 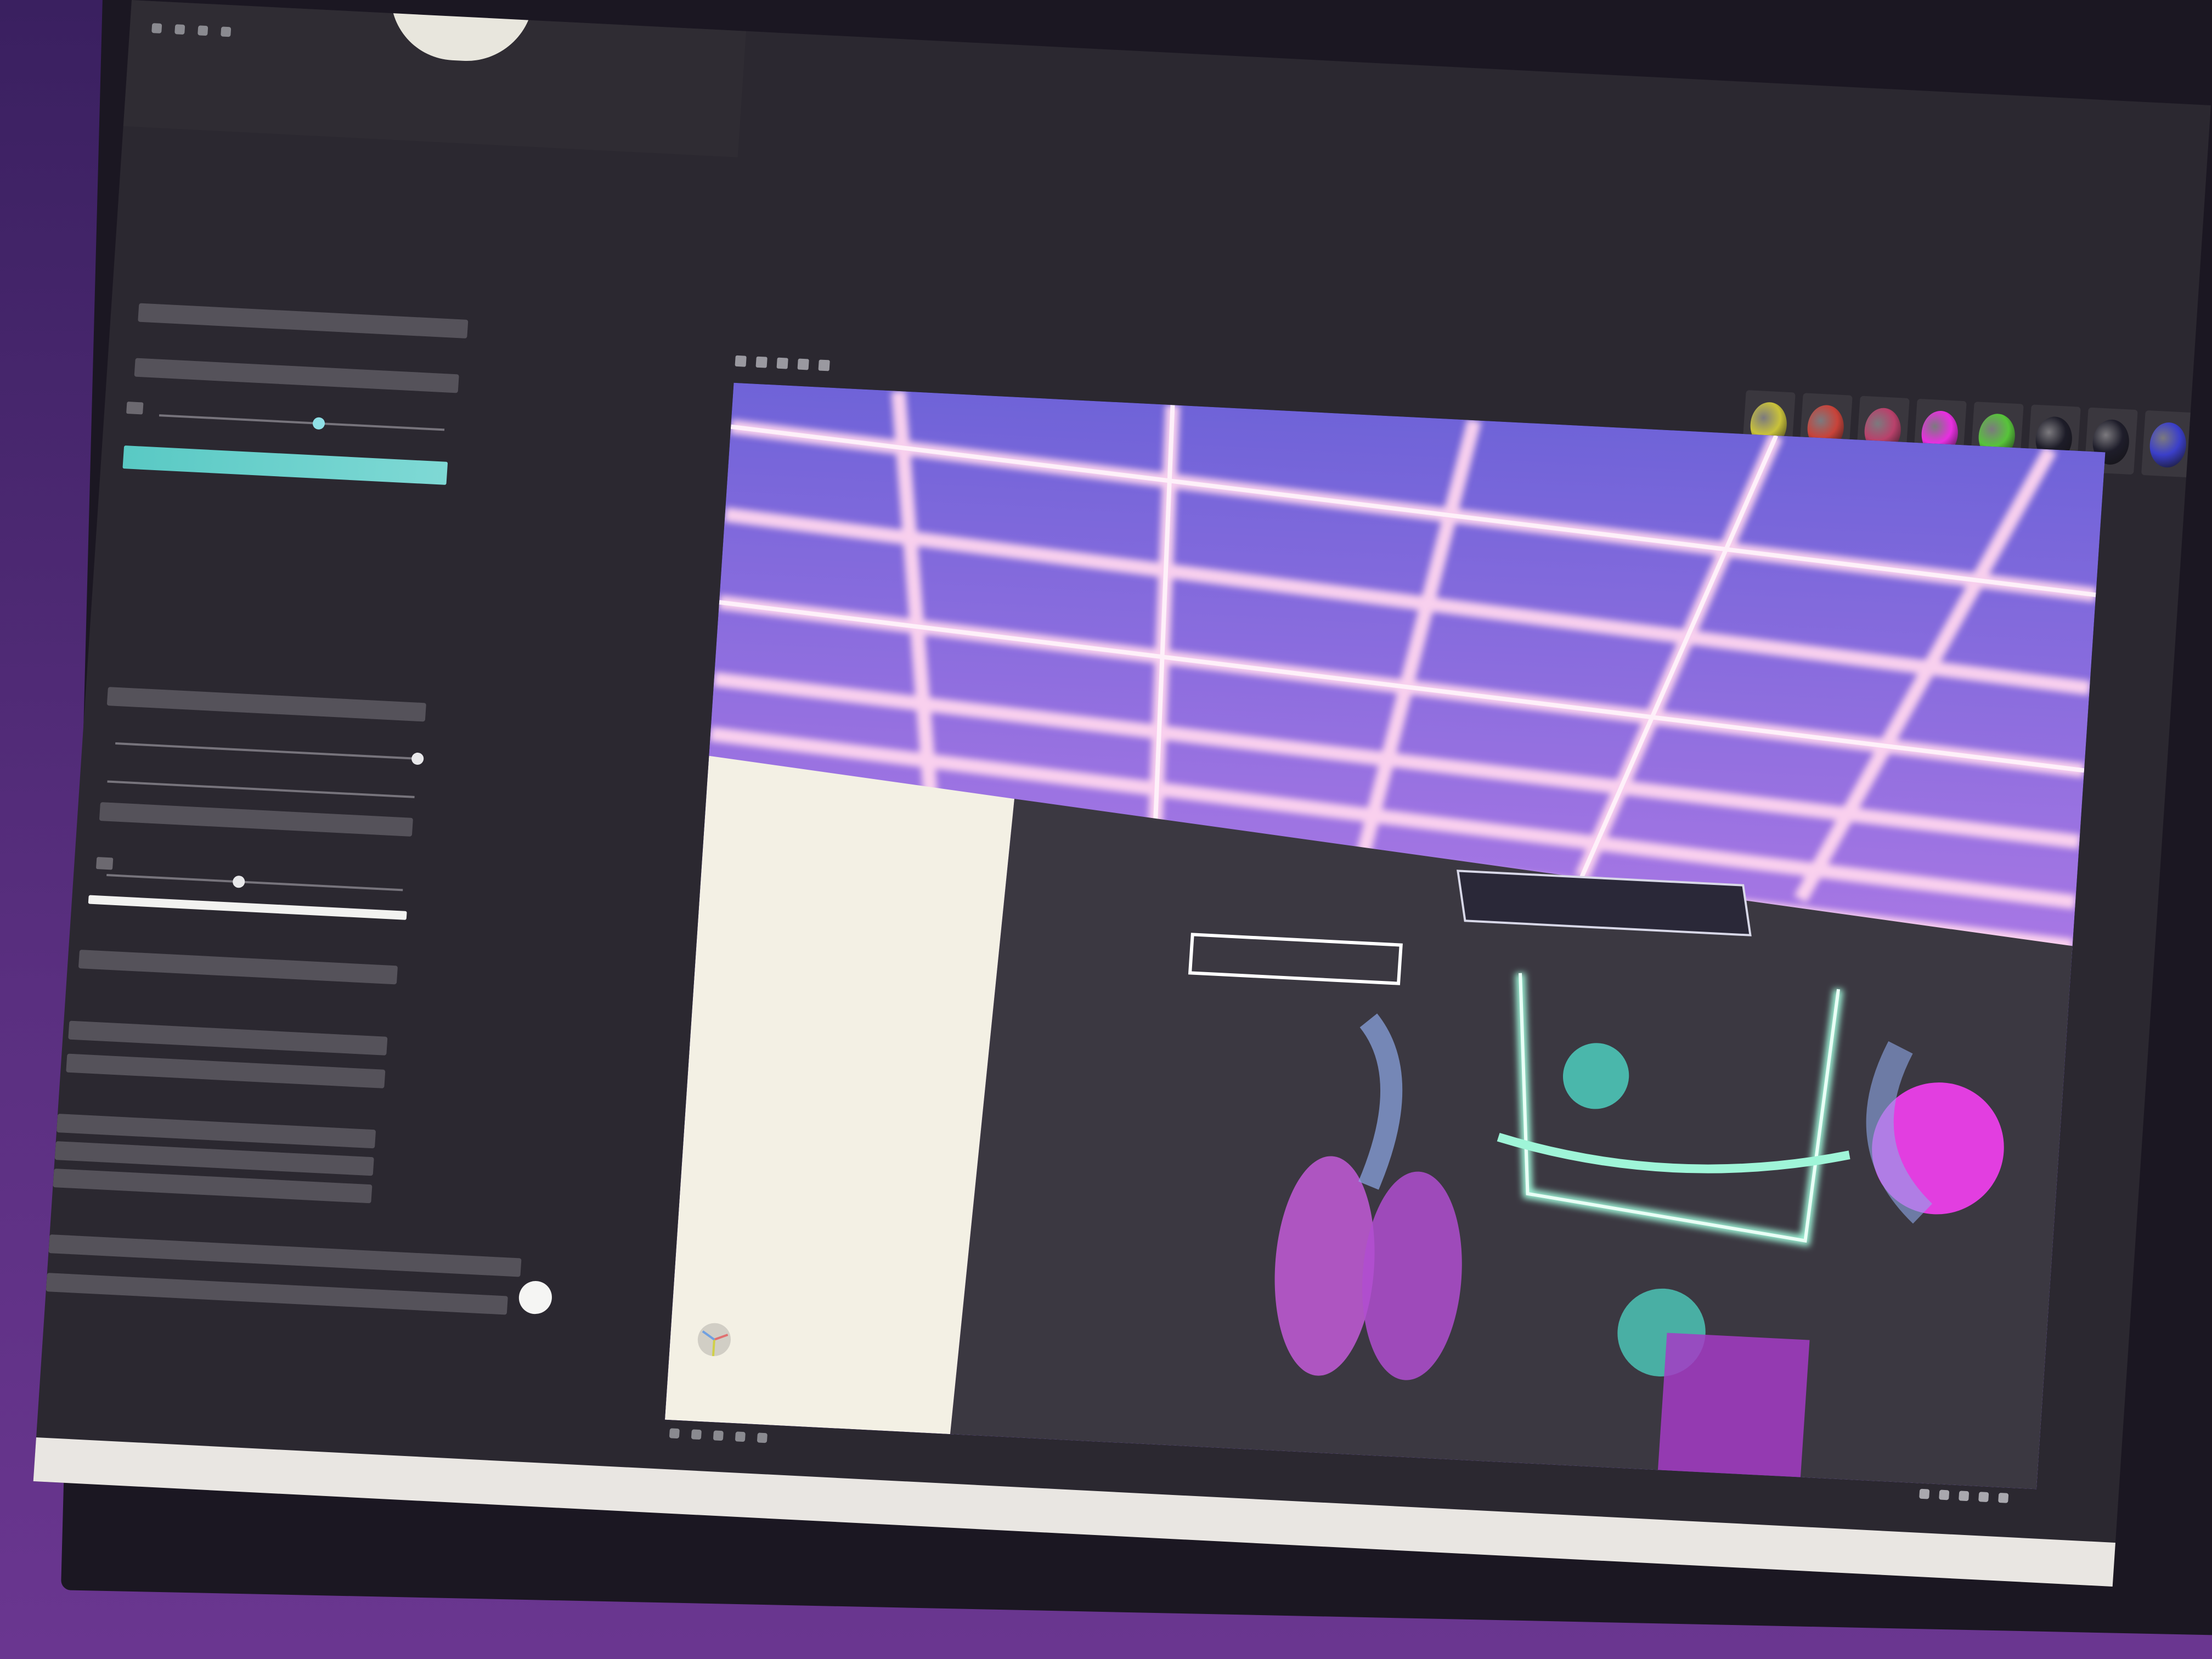 What do you see at coordinates (105, 864) in the screenshot?
I see `keyframe-icon` at bounding box center [105, 864].